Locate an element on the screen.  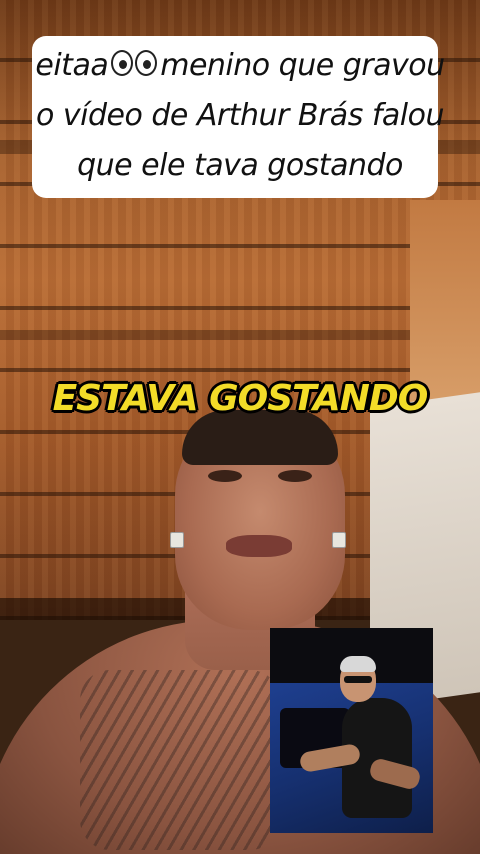
ceiling-beam is located at coordinates (240, 335).